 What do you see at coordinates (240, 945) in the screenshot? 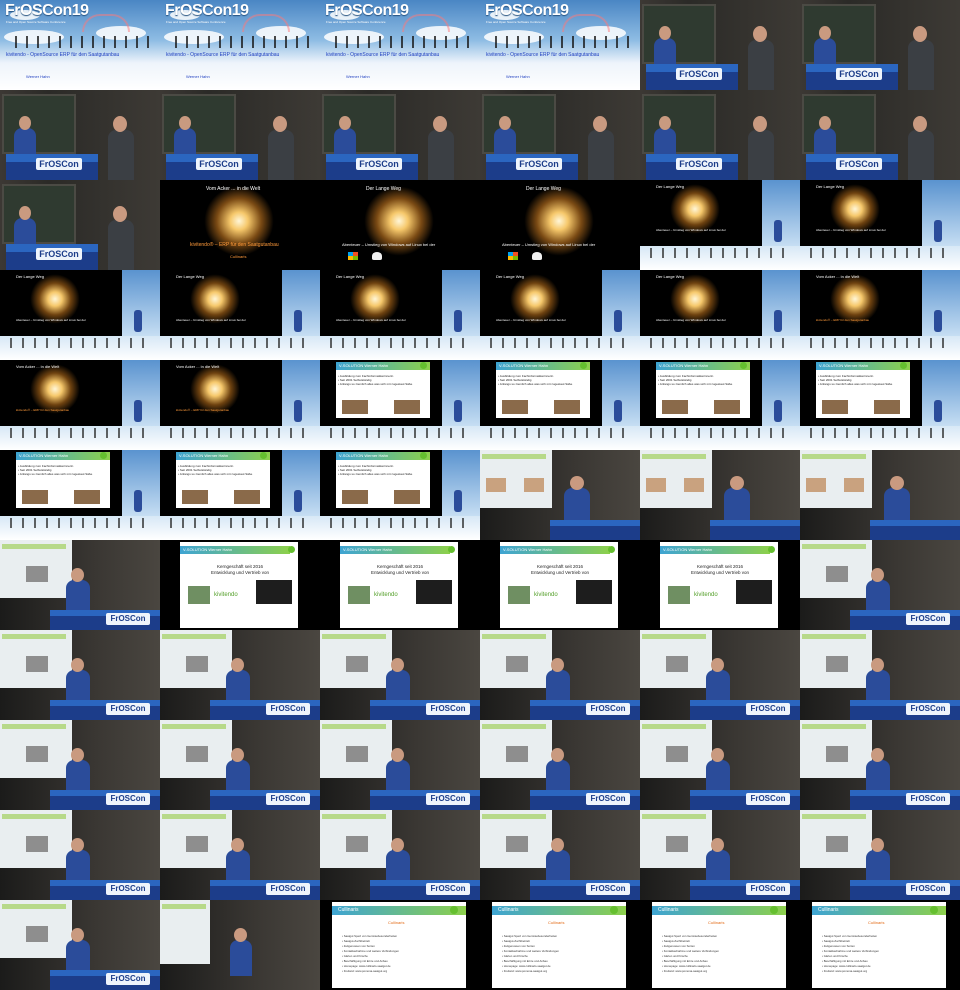
I see `projection-bright-thumb` at bounding box center [240, 945].